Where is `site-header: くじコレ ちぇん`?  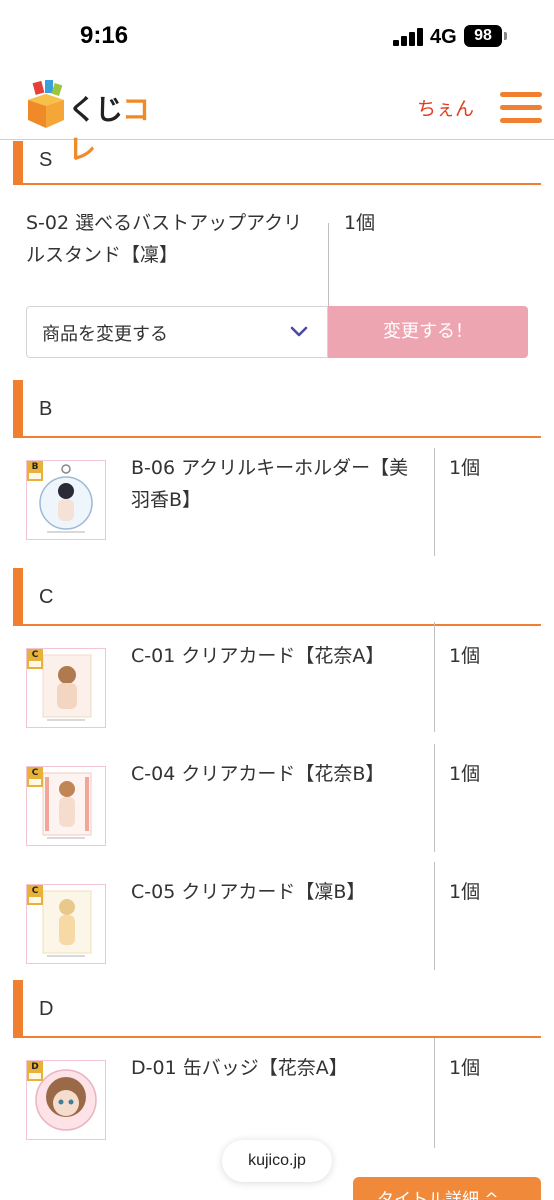
site-header: くじコレ ちぇん is located at coordinates (277, 119).